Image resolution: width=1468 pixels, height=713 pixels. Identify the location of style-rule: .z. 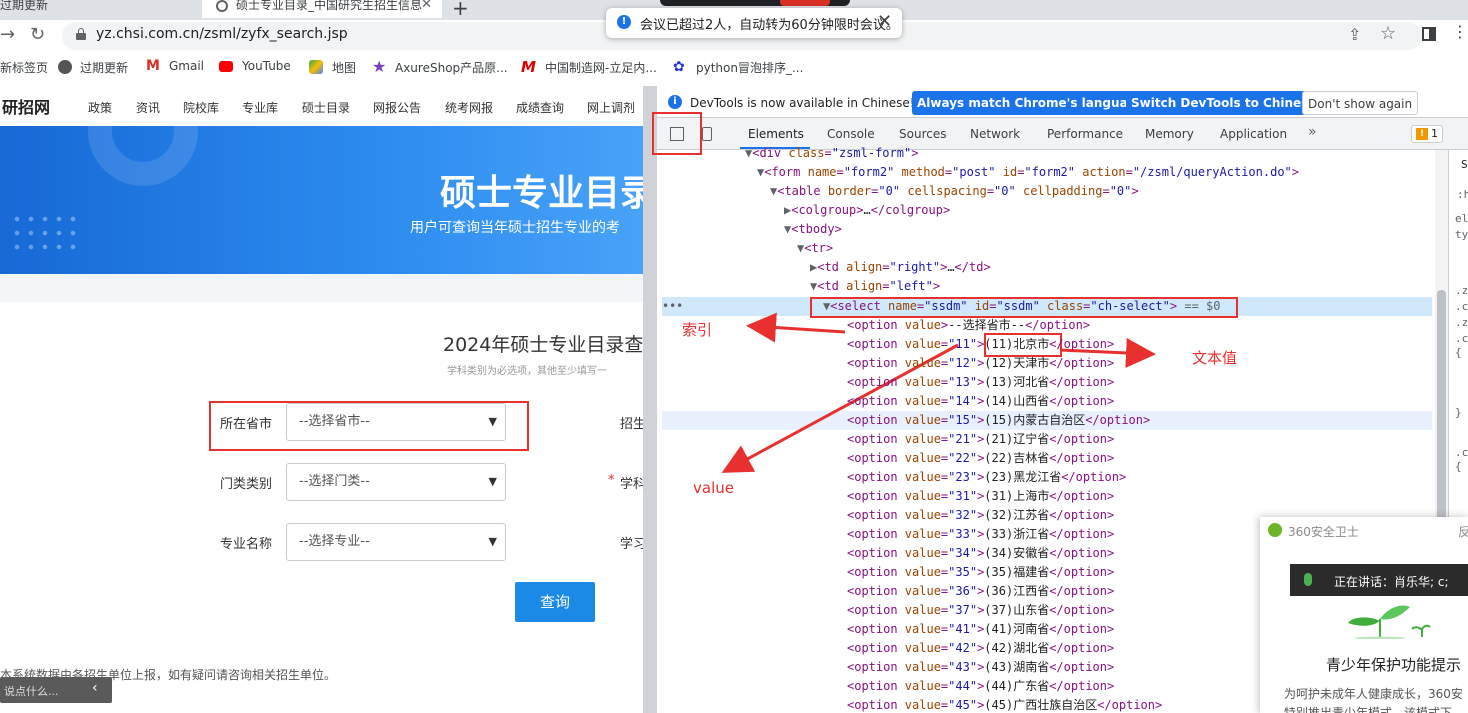
(1461, 322).